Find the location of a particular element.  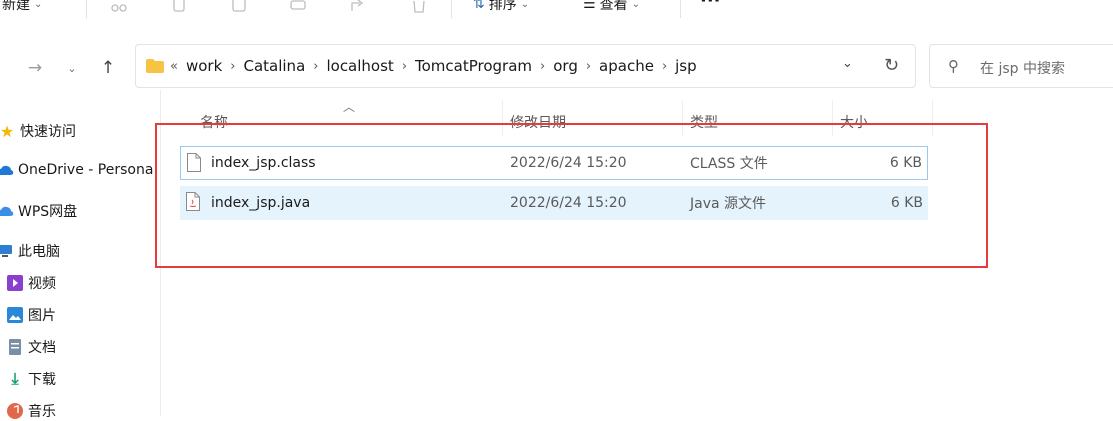

sidebar-item-music: 音乐 is located at coordinates (31, 411).